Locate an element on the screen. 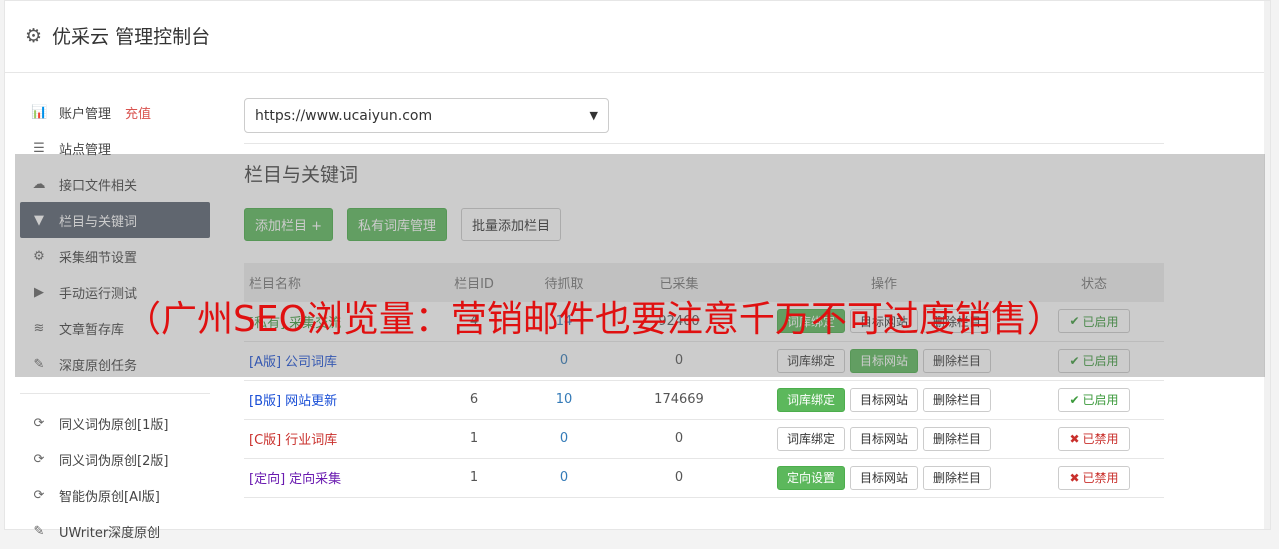 The width and height of the screenshot is (1279, 549). sidebar-item-uwriter: ✎ UWriter深度原创 is located at coordinates (115, 531).